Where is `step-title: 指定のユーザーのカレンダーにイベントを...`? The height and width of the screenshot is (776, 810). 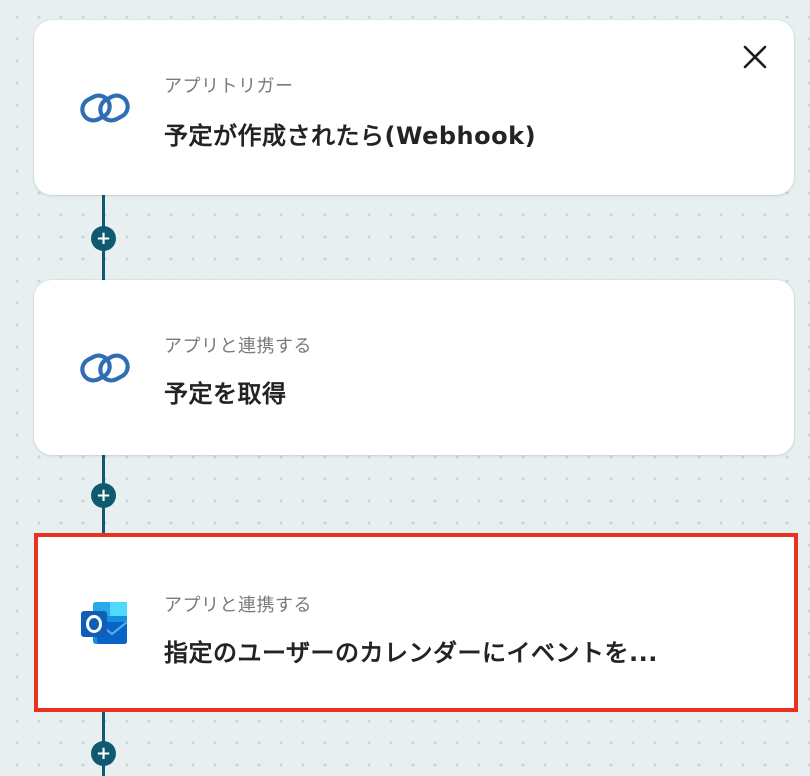
step-title: 指定のユーザーのカレンダーにイベントを... is located at coordinates (411, 653).